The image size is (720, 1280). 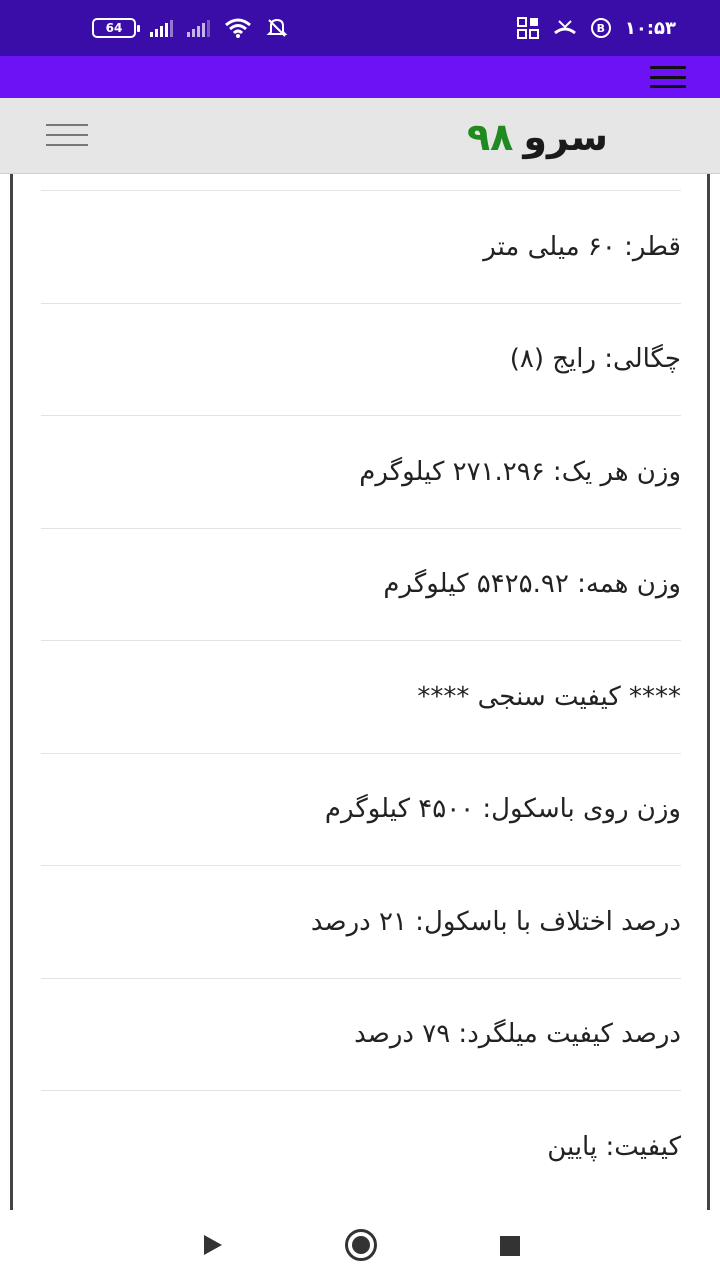 What do you see at coordinates (668, 77) in the screenshot?
I see `app-menu-icon` at bounding box center [668, 77].